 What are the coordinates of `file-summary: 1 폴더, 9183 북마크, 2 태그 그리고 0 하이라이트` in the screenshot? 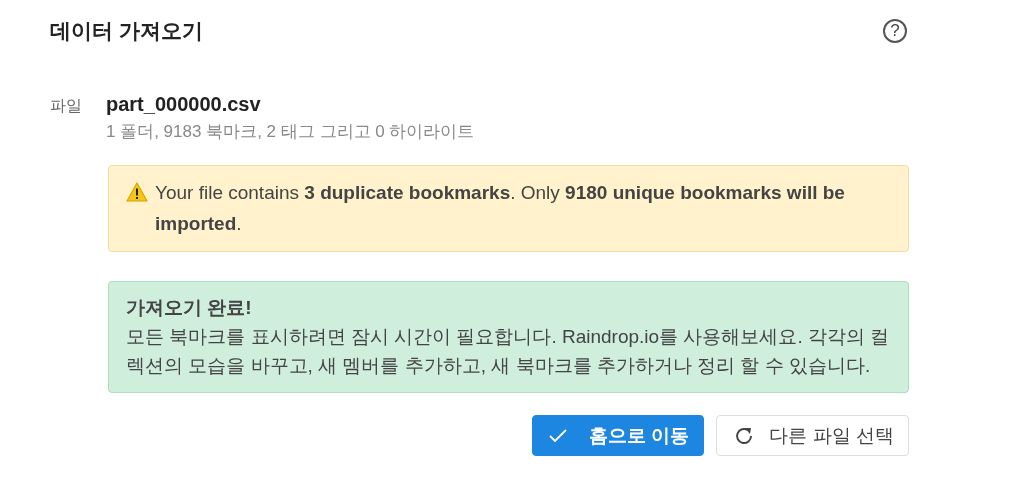 It's located at (290, 132).